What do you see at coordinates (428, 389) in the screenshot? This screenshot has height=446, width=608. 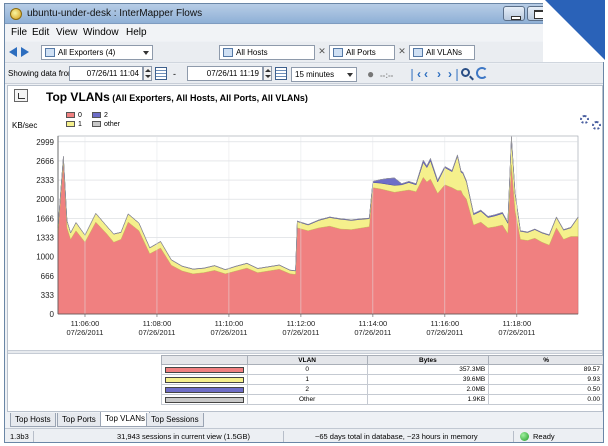 I see `bytes-cell: 2.0MB` at bounding box center [428, 389].